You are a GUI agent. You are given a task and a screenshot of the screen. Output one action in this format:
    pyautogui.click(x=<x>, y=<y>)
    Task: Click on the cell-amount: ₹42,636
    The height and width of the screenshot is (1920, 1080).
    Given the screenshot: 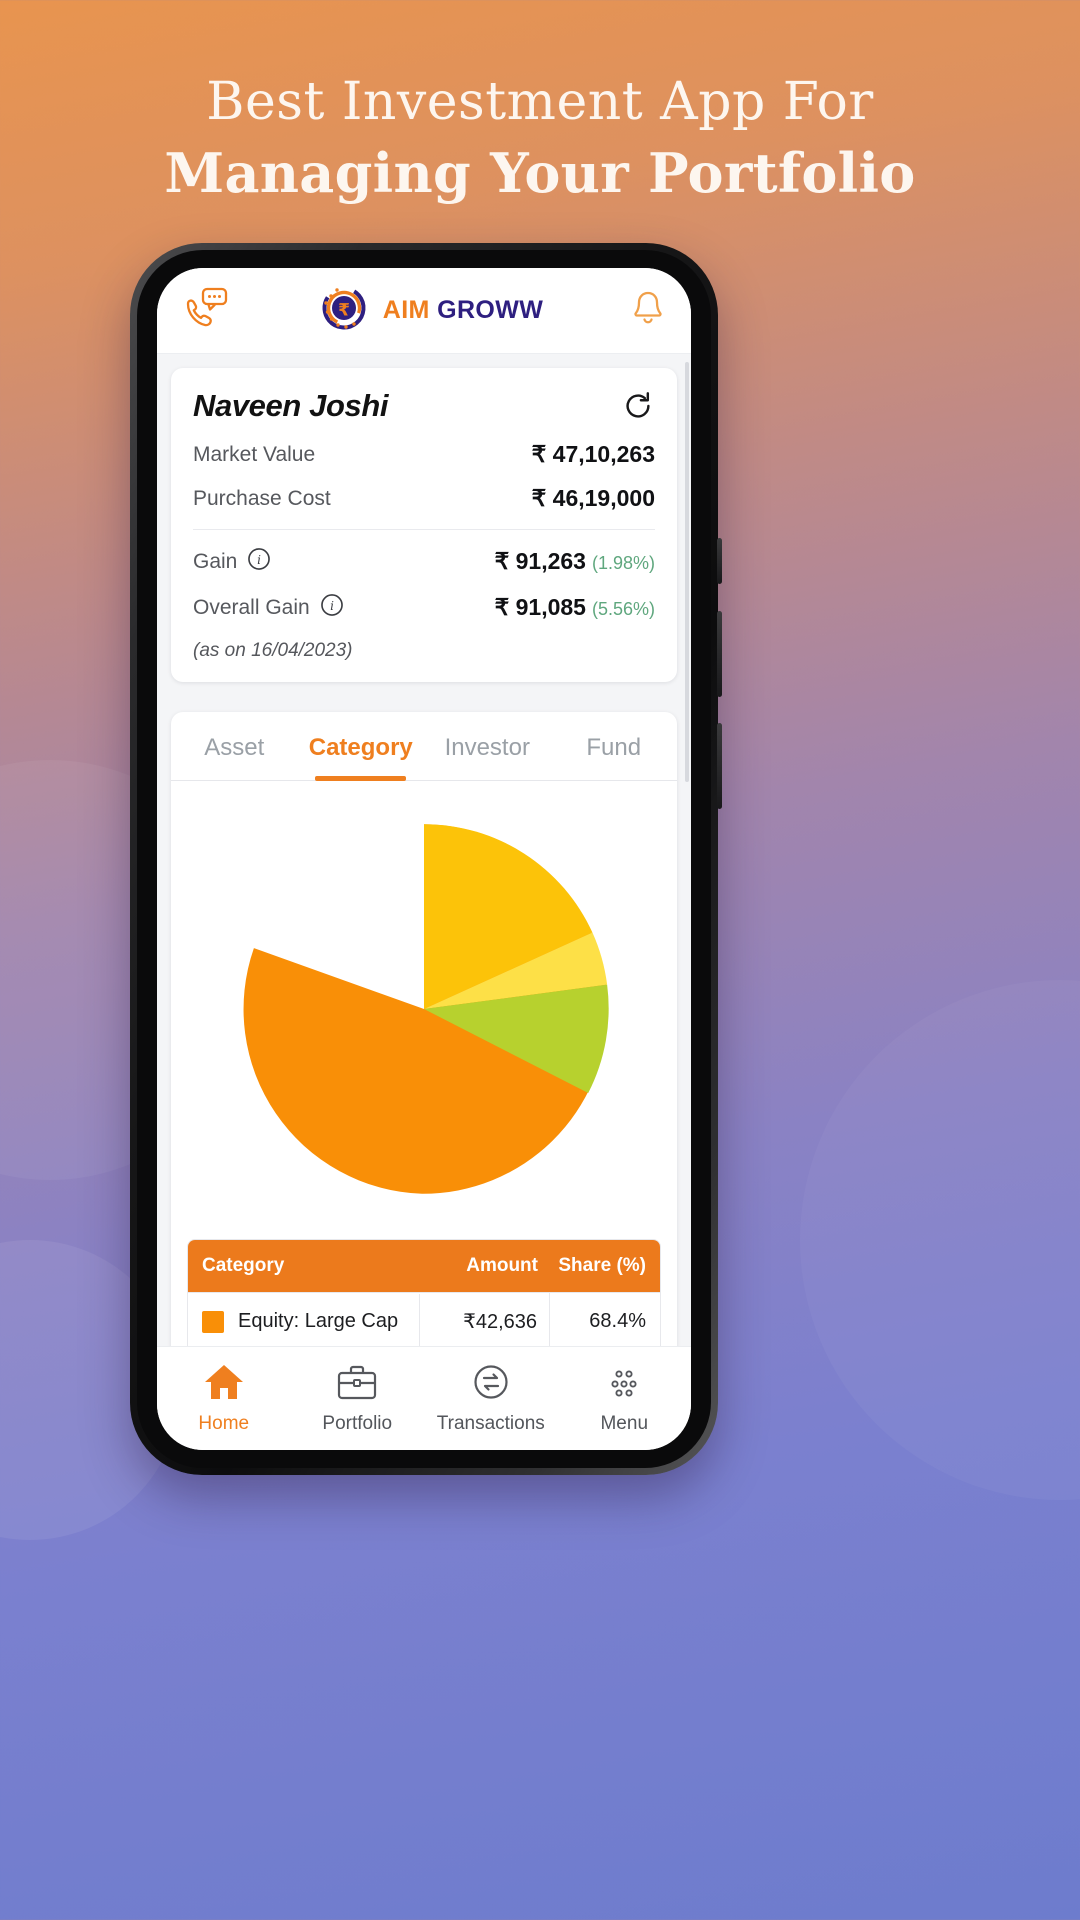 What is the action you would take?
    pyautogui.click(x=485, y=1319)
    